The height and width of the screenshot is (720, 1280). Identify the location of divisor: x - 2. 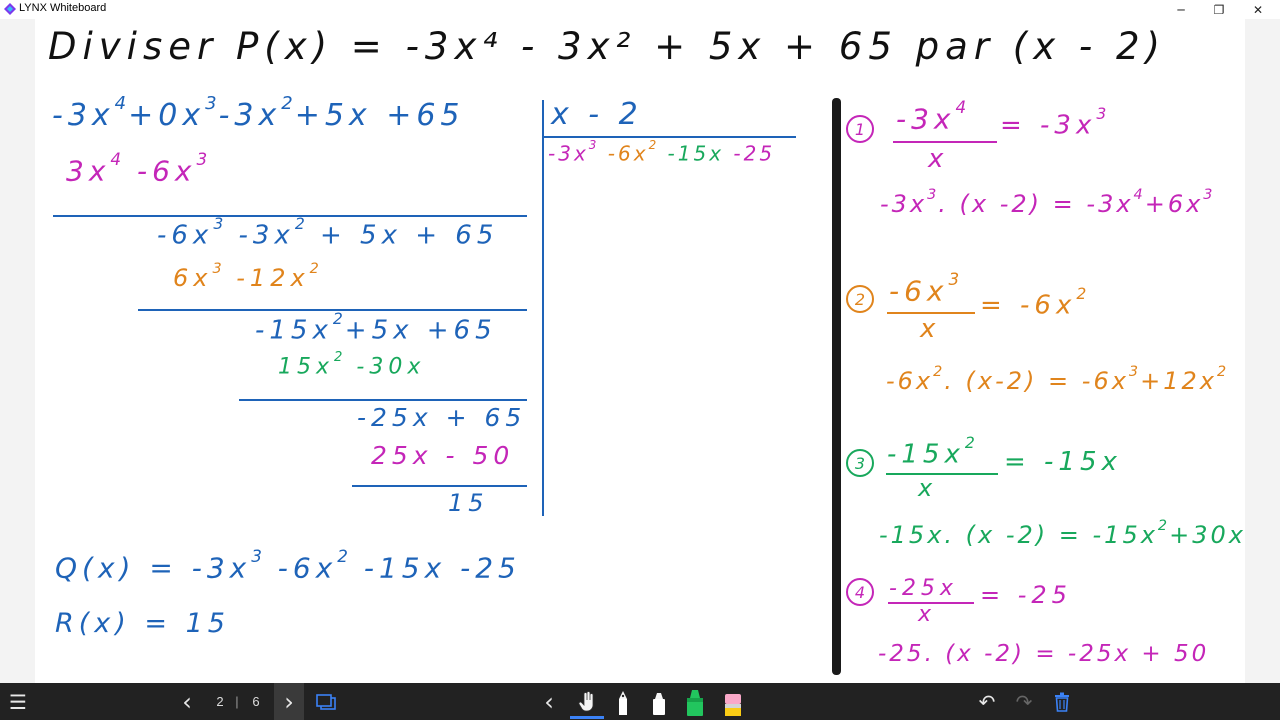
(597, 114).